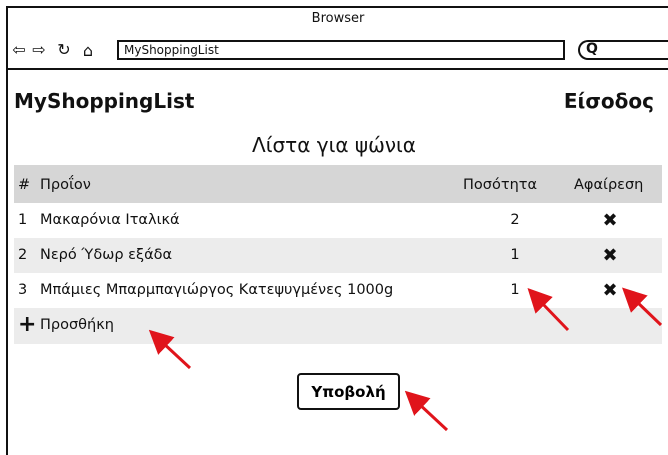  Describe the element at coordinates (642, 307) in the screenshot. I see `annotation-arrow-remove` at that location.